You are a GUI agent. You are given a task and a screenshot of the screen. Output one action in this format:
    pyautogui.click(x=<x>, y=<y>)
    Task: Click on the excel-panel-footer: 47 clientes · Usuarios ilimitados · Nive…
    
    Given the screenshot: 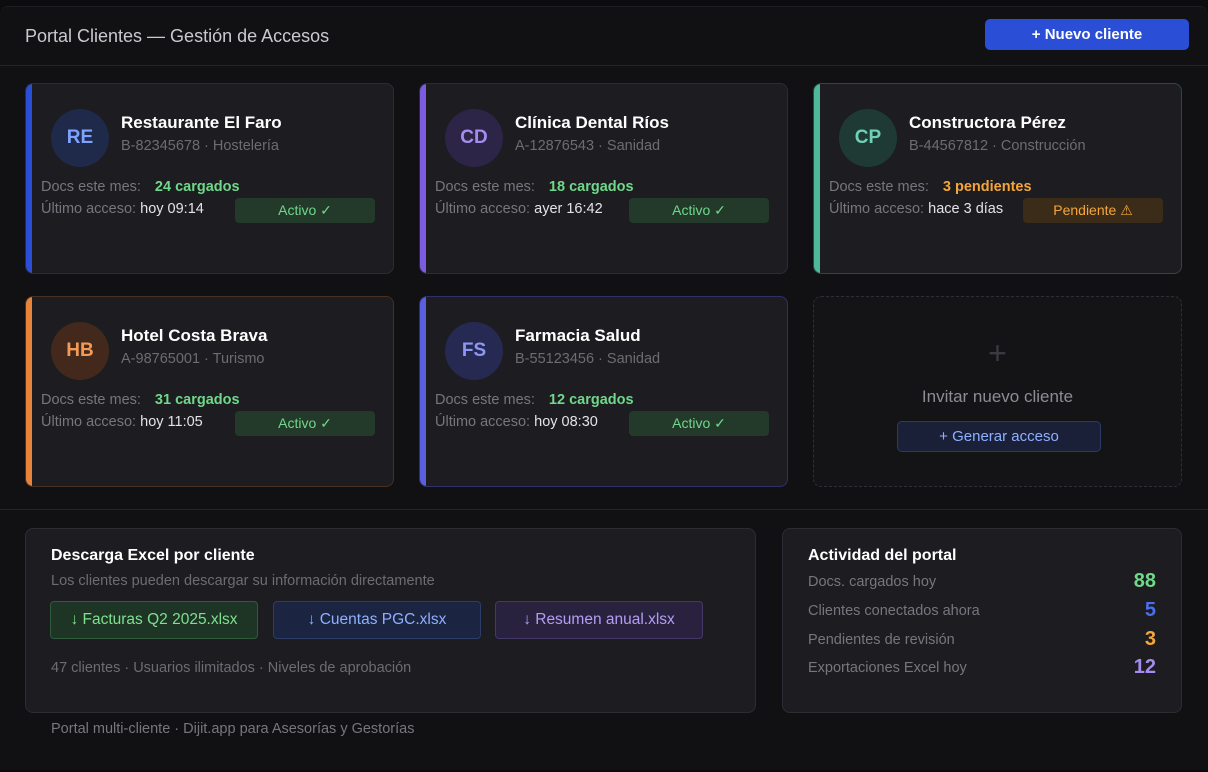 What is the action you would take?
    pyautogui.click(x=231, y=668)
    